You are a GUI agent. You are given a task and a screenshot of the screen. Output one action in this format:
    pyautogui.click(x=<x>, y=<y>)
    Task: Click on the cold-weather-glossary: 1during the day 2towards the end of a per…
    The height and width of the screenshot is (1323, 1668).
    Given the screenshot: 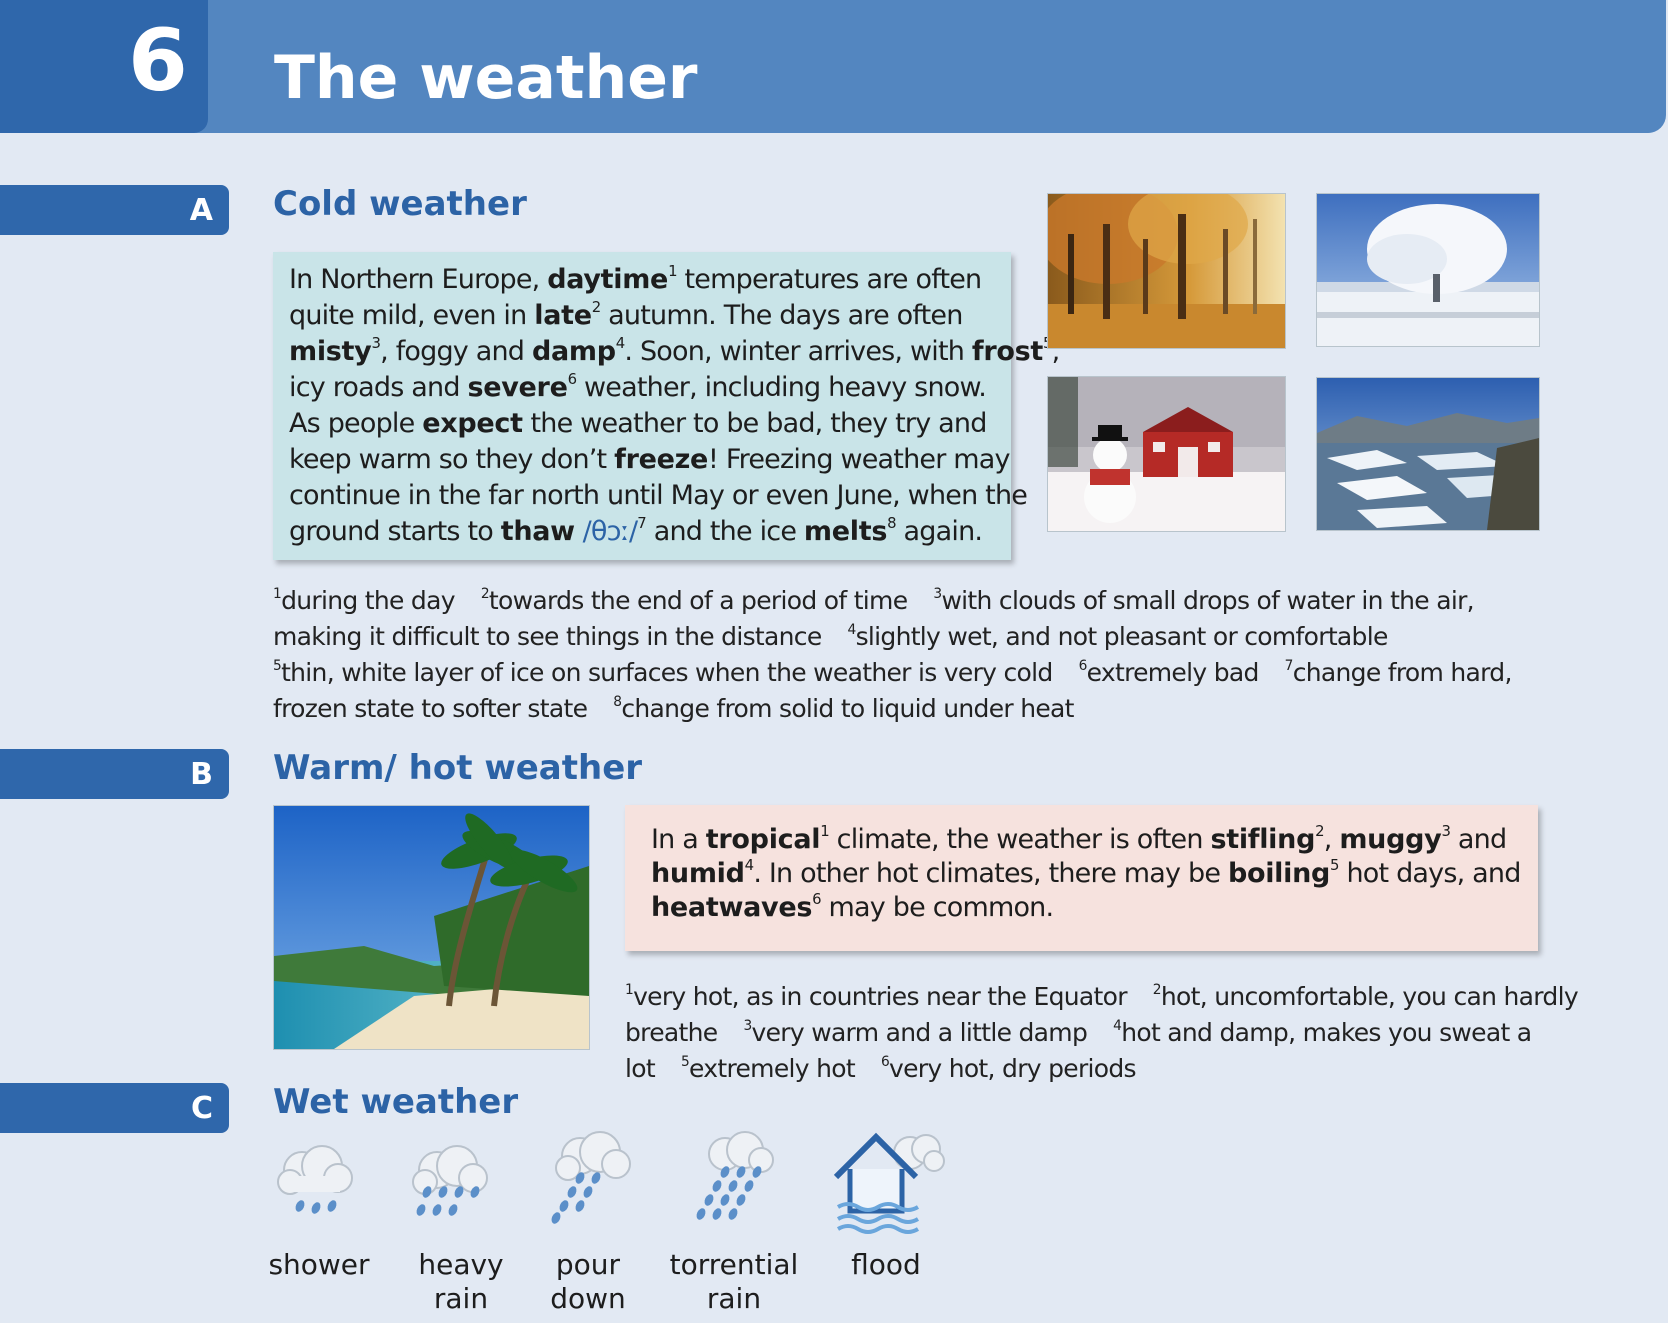 What is the action you would take?
    pyautogui.click(x=905, y=655)
    